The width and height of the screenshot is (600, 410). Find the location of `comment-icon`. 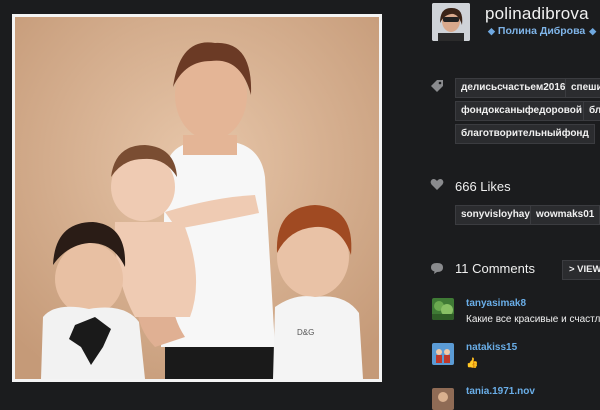

comment-icon is located at coordinates (437, 268).